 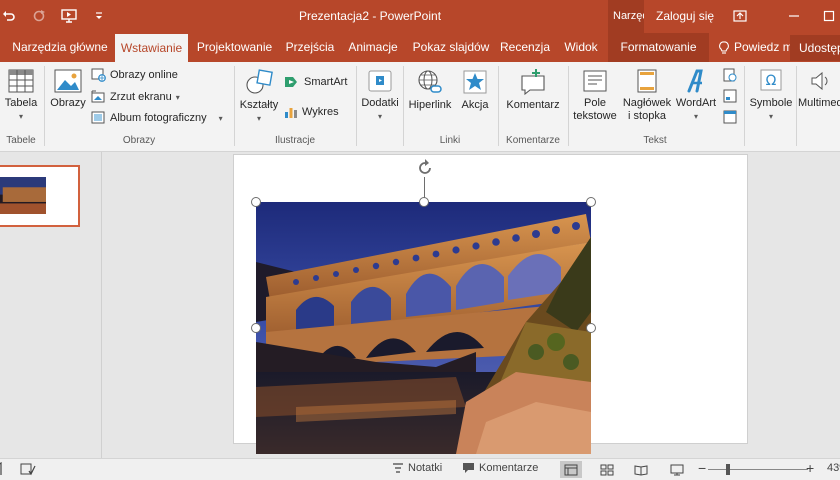 What do you see at coordinates (591, 202) in the screenshot?
I see `resize-handle-top-right` at bounding box center [591, 202].